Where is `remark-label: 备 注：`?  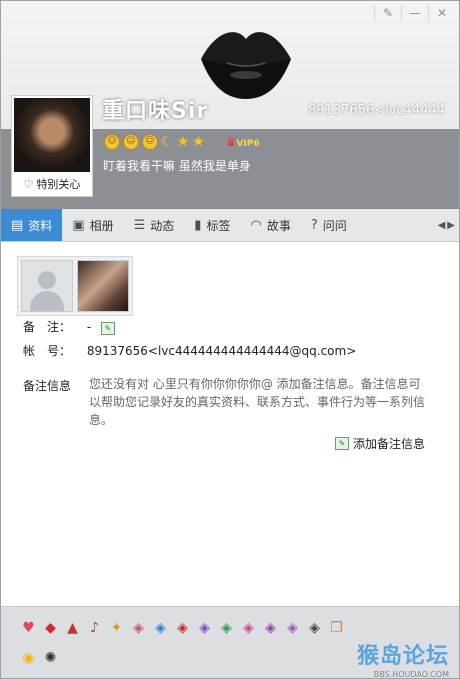
remark-label: 备 注： is located at coordinates (47, 327).